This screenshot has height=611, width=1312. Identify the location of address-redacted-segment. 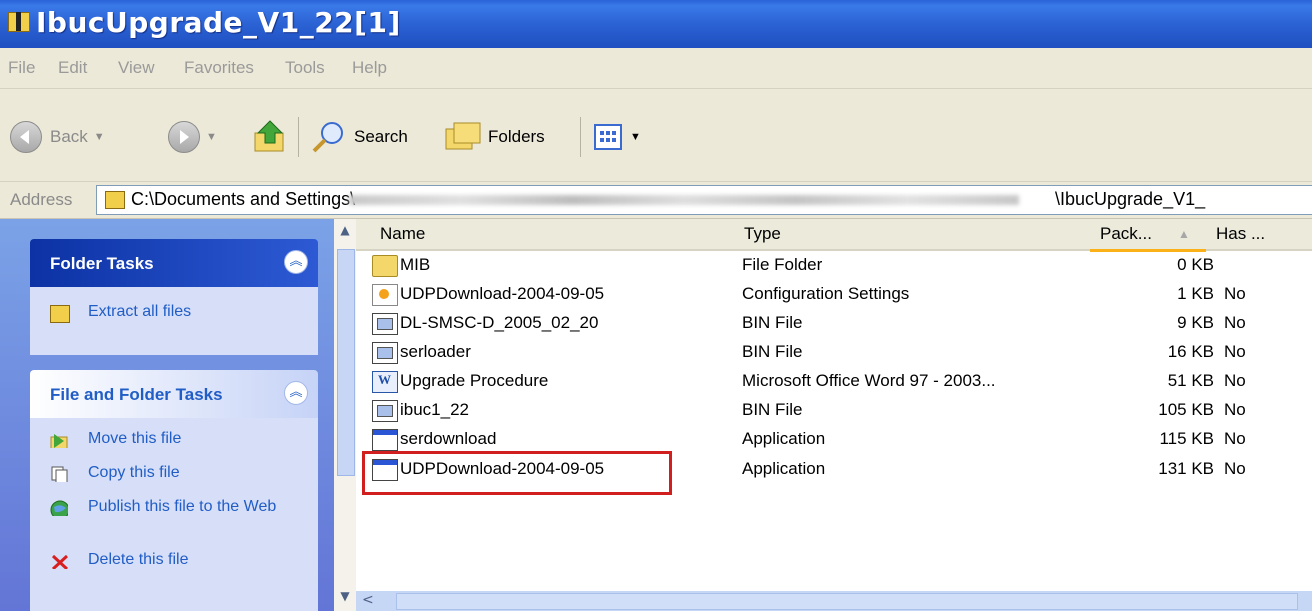
(684, 200).